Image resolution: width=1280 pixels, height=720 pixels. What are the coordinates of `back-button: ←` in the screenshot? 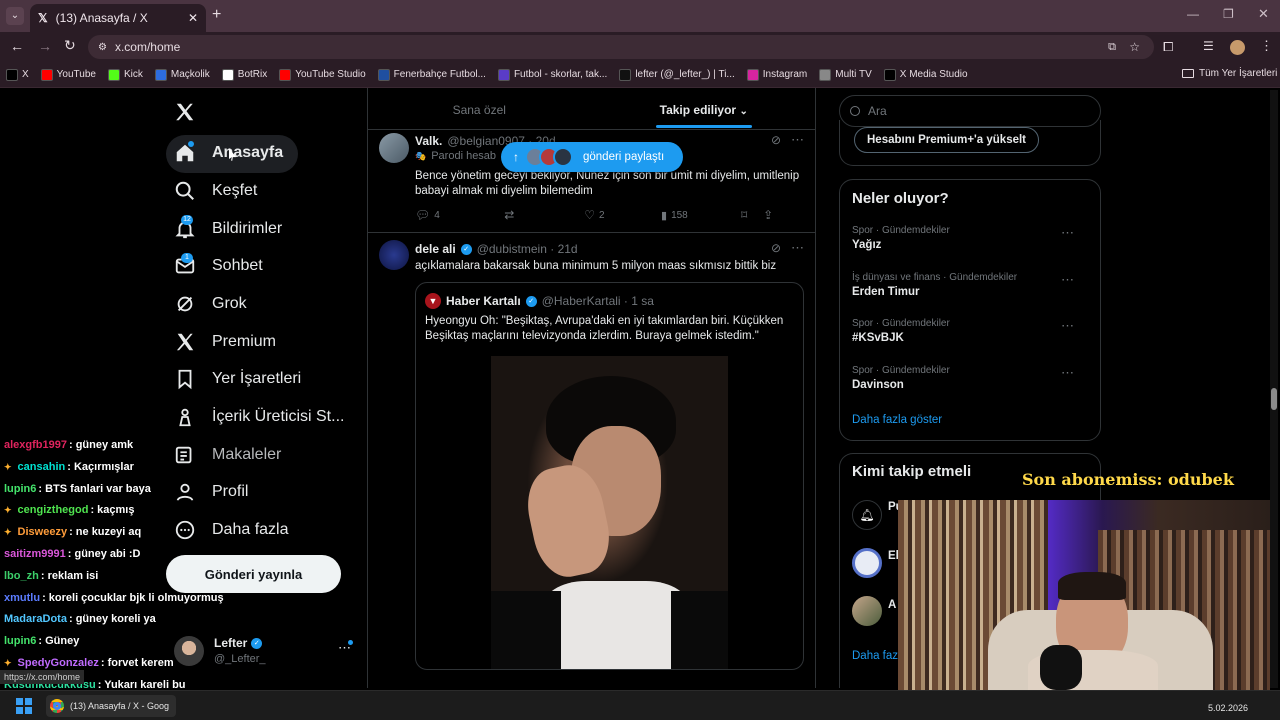 It's located at (17, 46).